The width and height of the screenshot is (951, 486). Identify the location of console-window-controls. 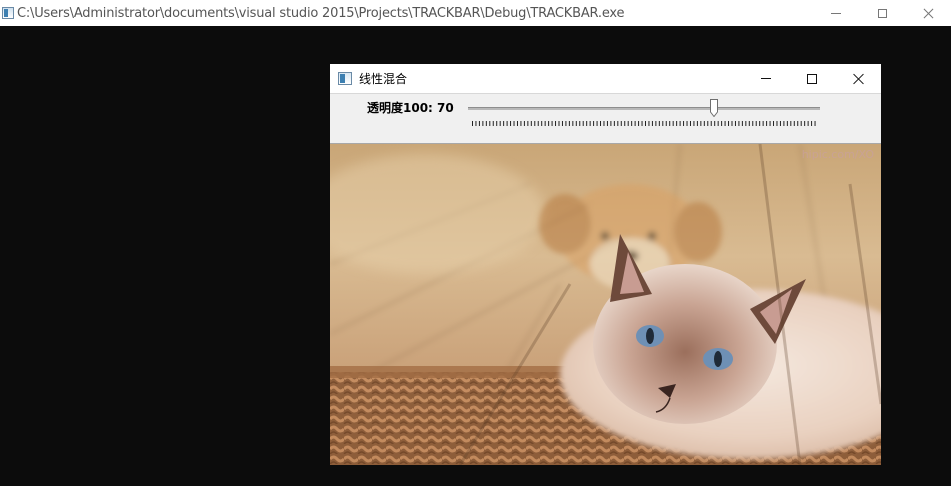
(882, 13).